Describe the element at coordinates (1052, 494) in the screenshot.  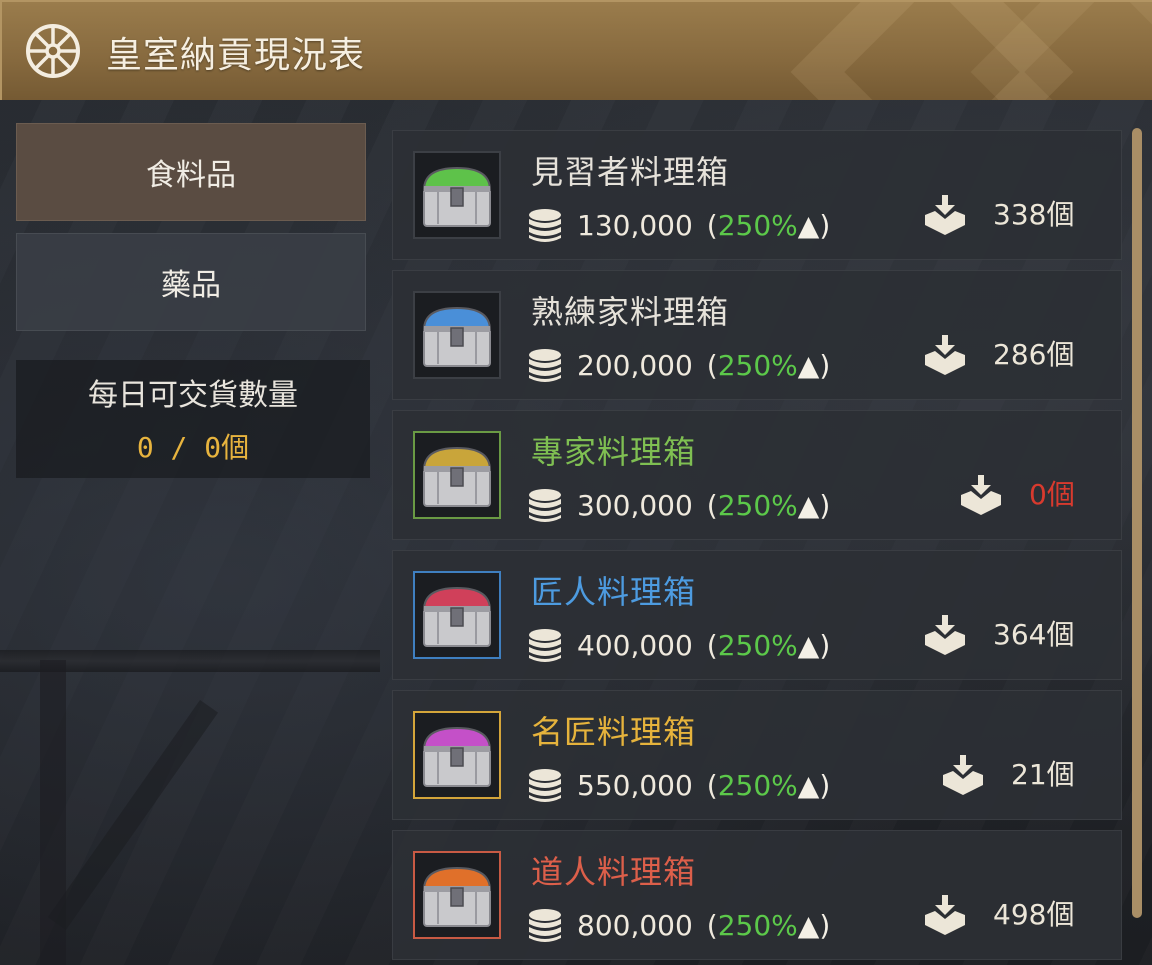
I see `item-stock: 0個` at that location.